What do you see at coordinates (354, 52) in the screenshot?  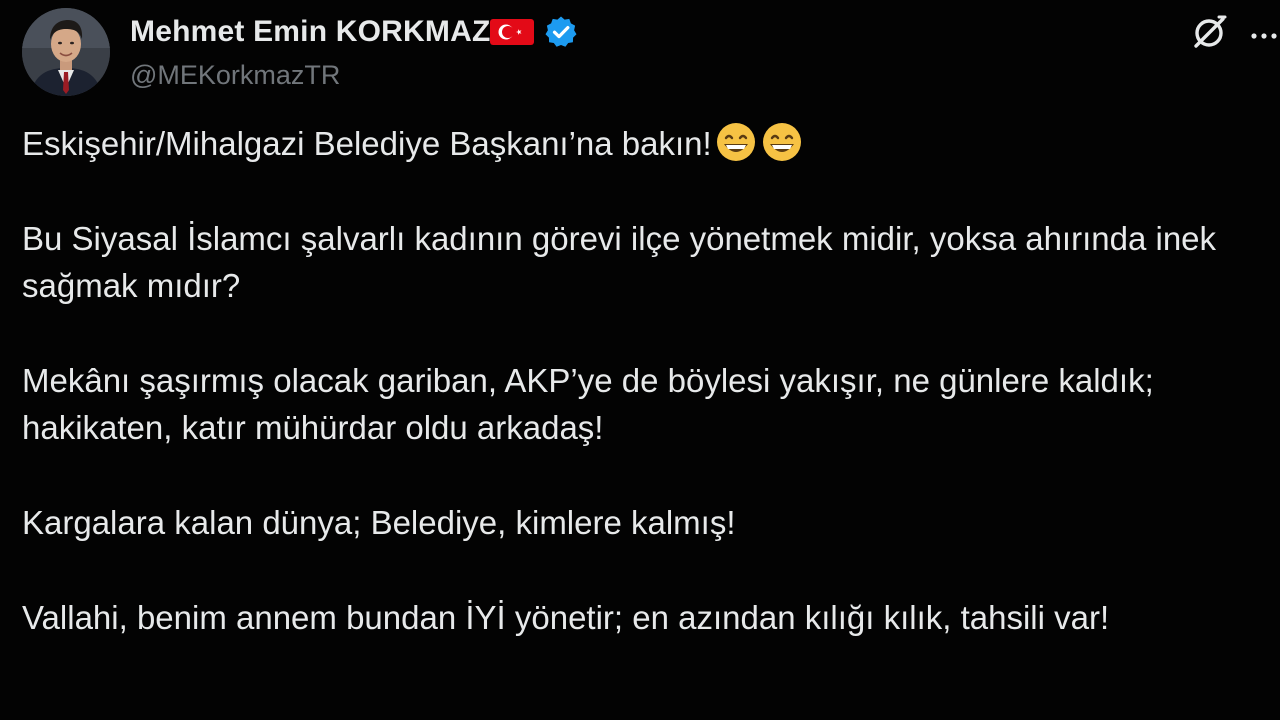 I see `author-block: Mehmet Emin KORKMAZ @MEKorkmazTR` at bounding box center [354, 52].